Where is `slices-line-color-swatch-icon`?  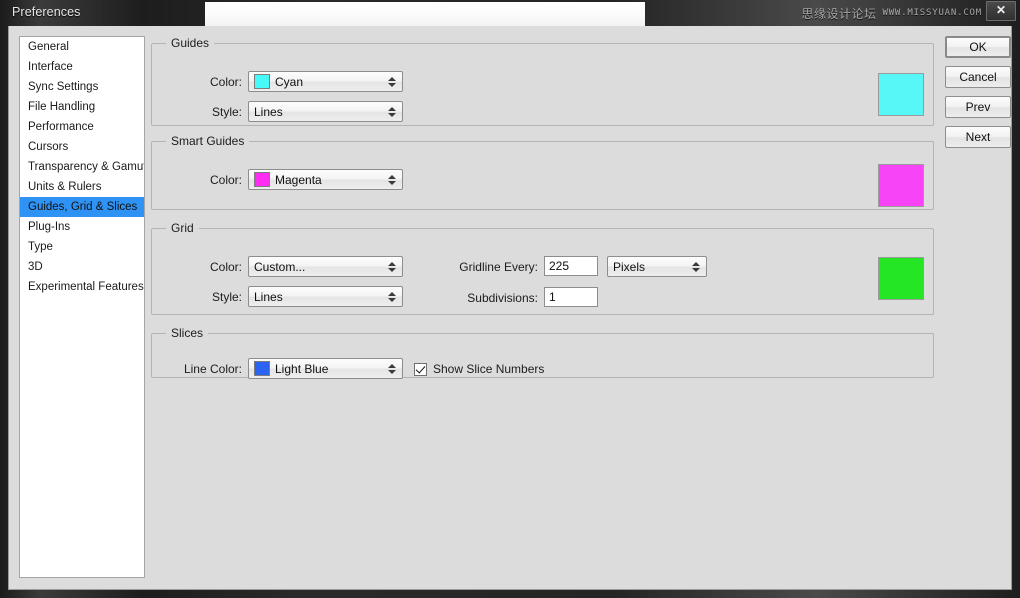
slices-line-color-swatch-icon is located at coordinates (262, 368).